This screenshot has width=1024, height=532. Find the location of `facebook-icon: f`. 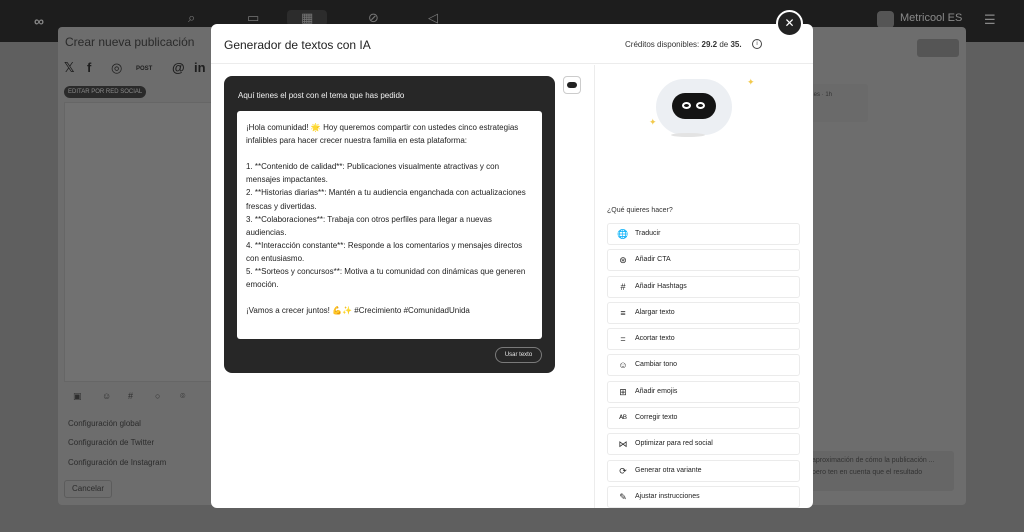

facebook-icon: f is located at coordinates (89, 67).